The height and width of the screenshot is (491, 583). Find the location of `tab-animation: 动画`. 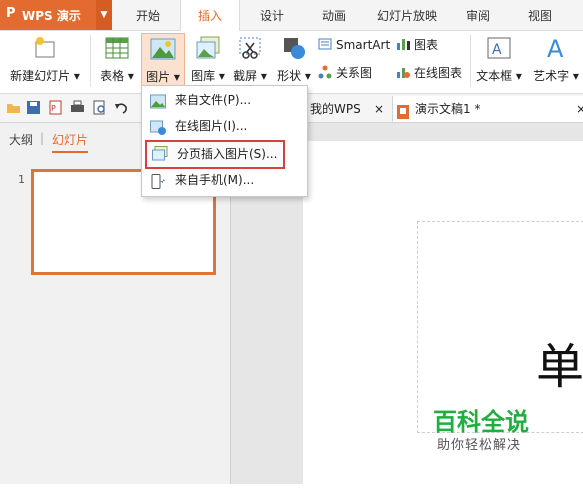

tab-animation: 动画 is located at coordinates (334, 15).